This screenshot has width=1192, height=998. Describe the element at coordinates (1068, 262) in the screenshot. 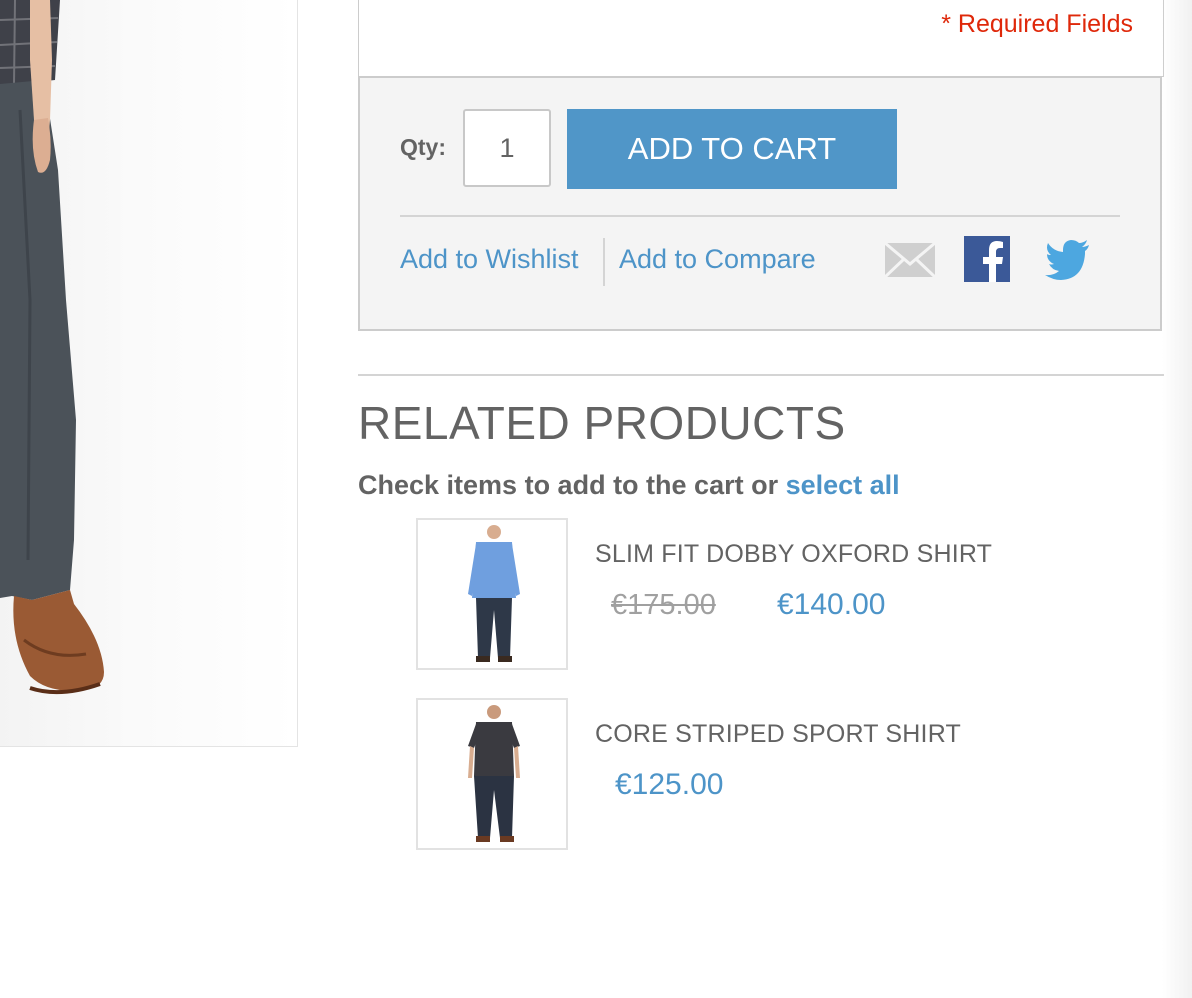

I see `twitter-icon` at that location.